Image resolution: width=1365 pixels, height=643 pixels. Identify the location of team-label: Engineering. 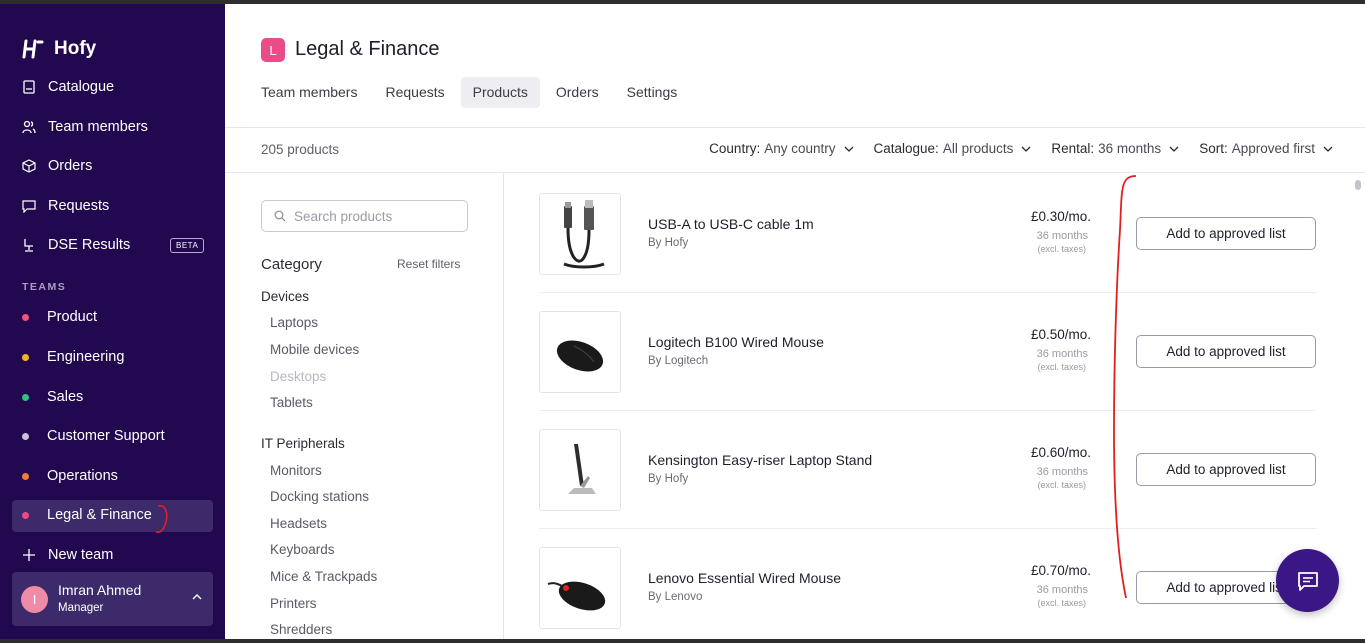
(86, 357).